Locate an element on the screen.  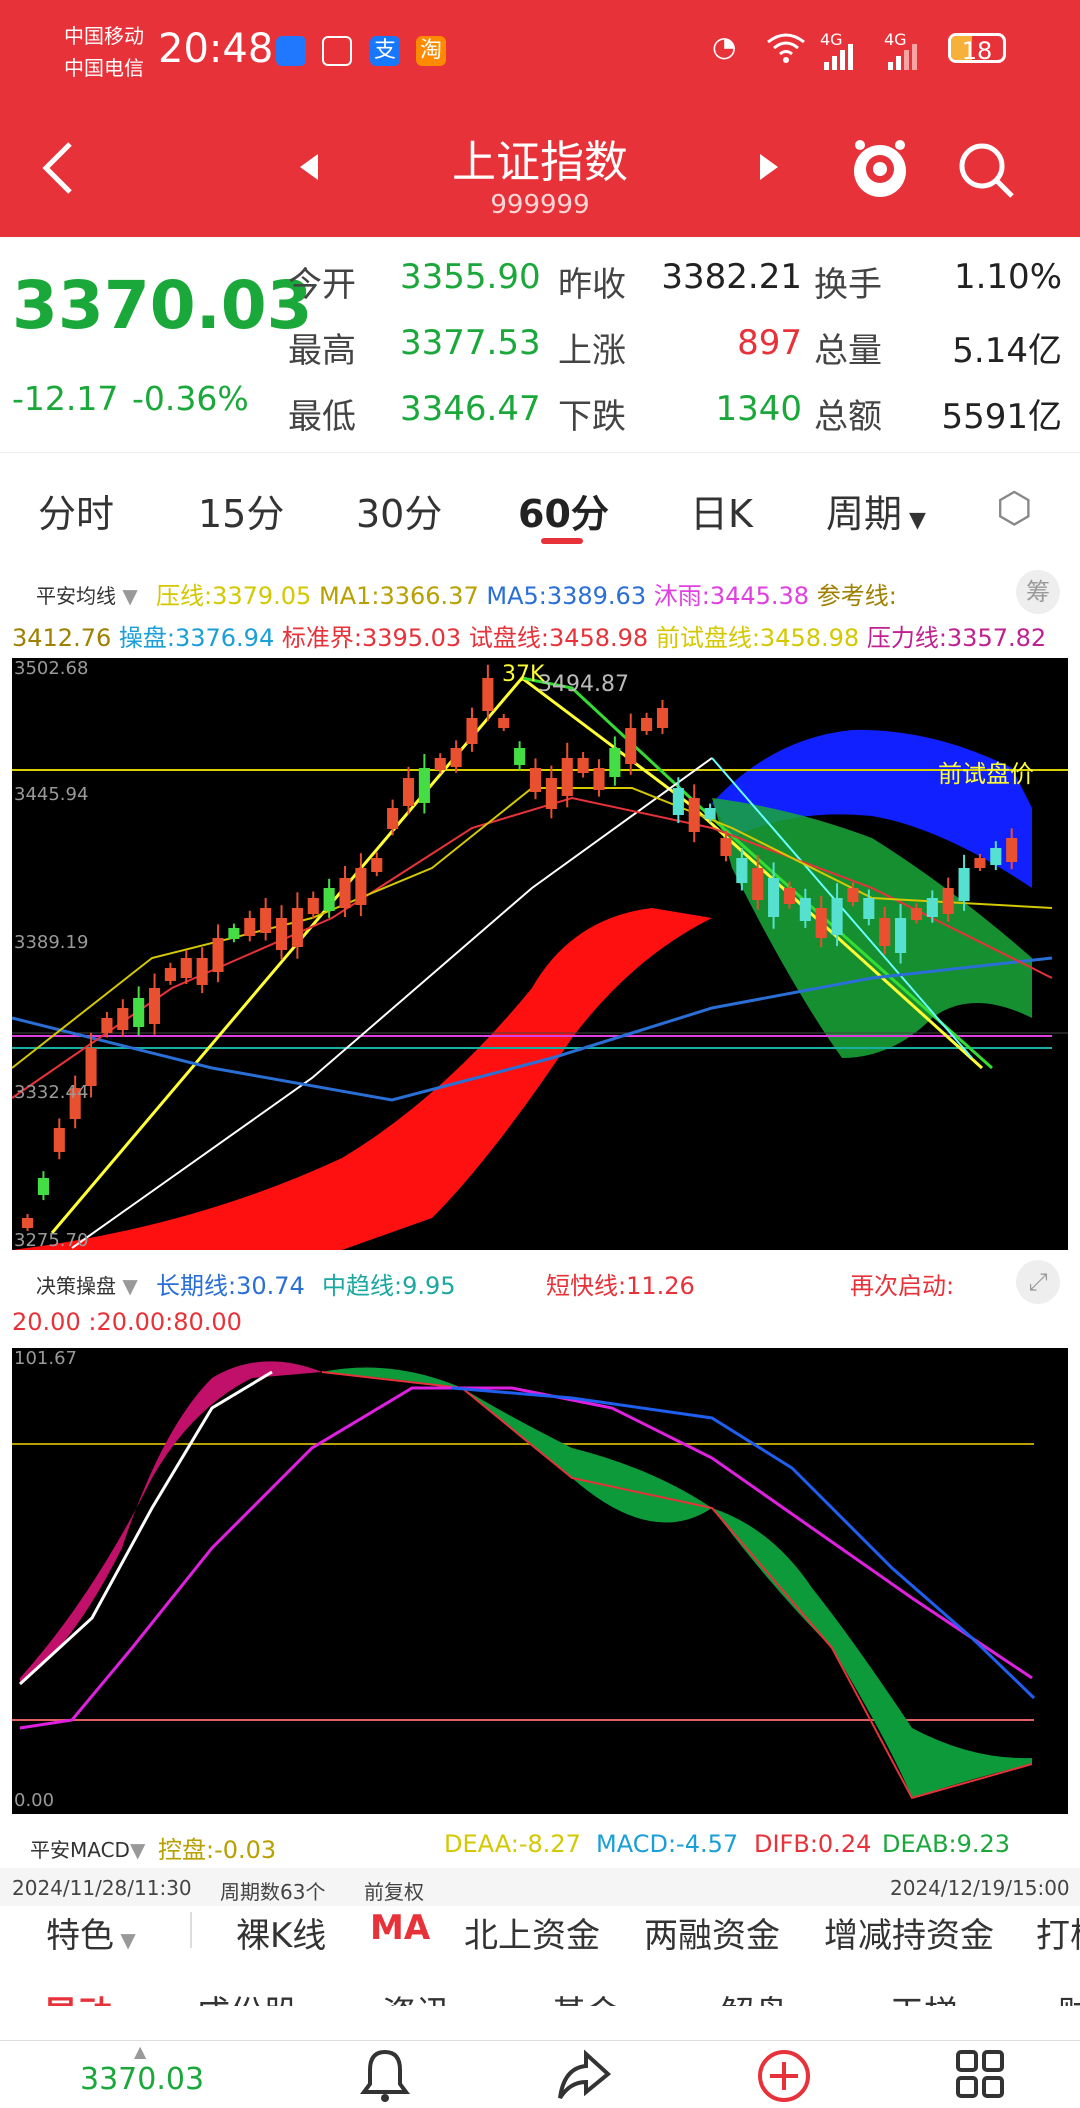
main-indicator-name: 平安均线 ▼ is located at coordinates (87, 594).